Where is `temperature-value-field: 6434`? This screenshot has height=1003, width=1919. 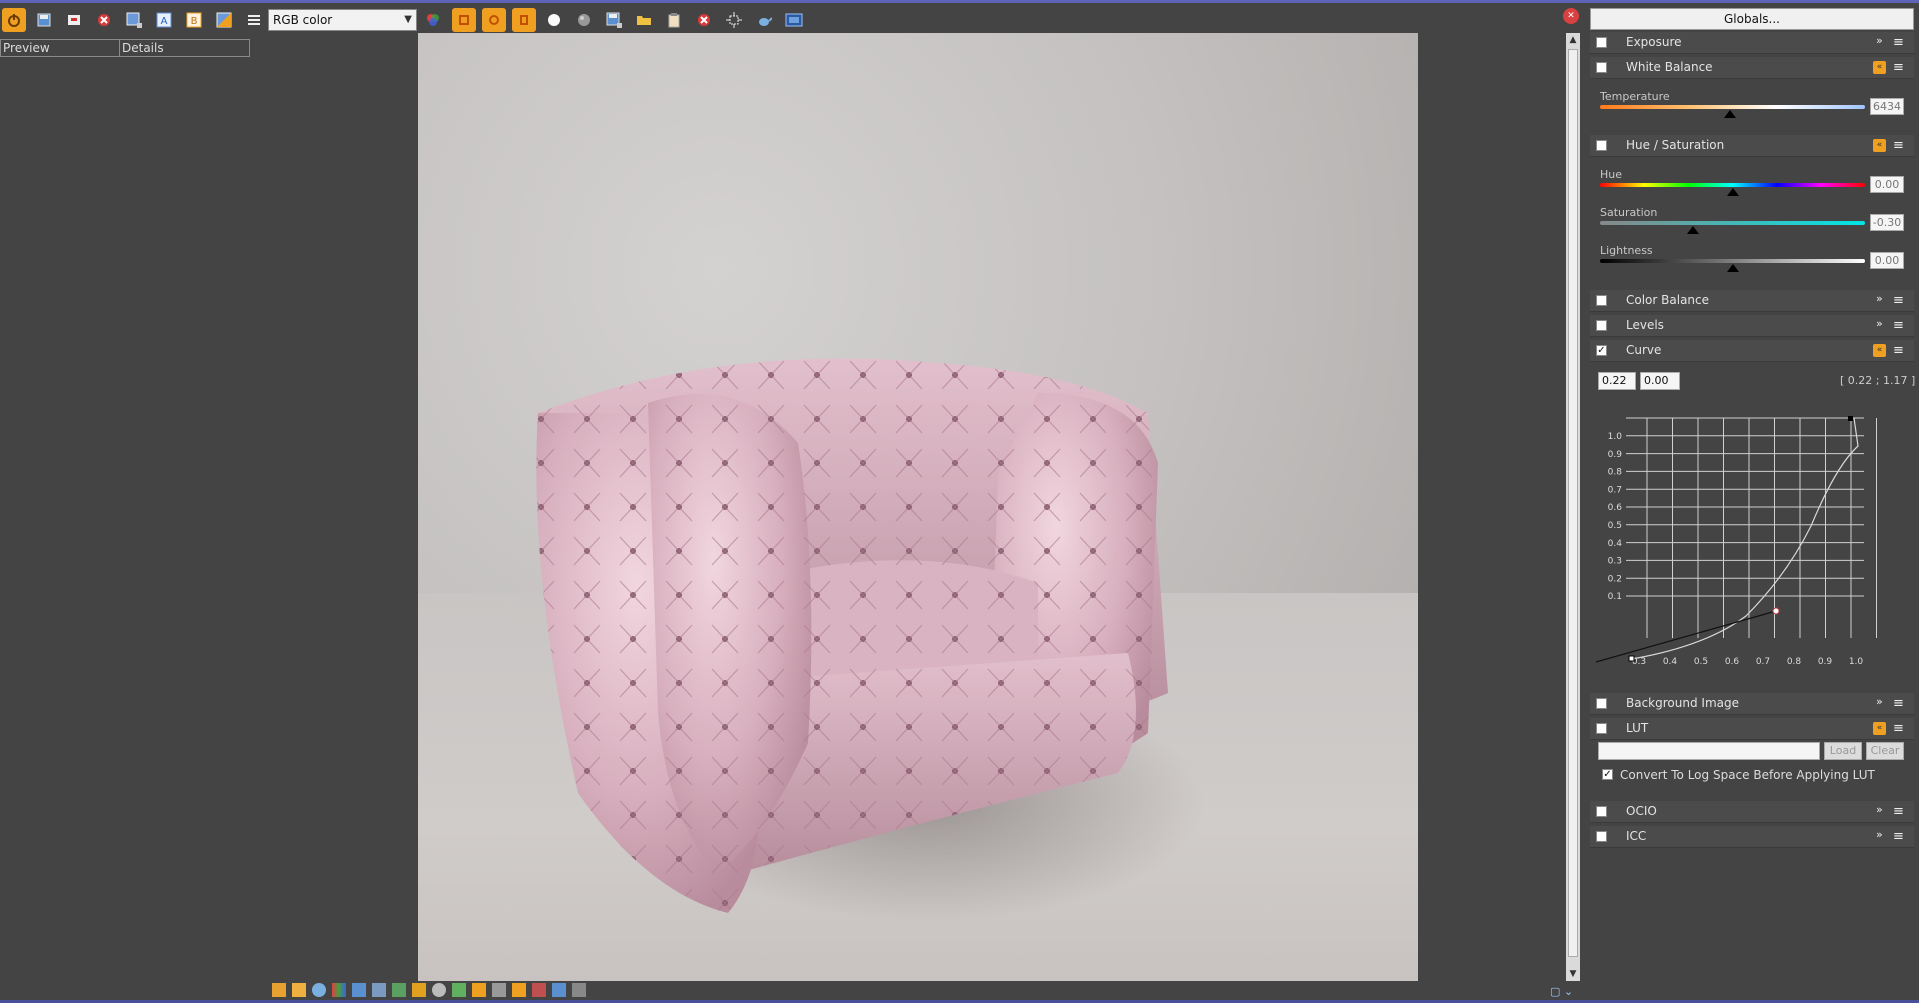 temperature-value-field: 6434 is located at coordinates (1887, 106).